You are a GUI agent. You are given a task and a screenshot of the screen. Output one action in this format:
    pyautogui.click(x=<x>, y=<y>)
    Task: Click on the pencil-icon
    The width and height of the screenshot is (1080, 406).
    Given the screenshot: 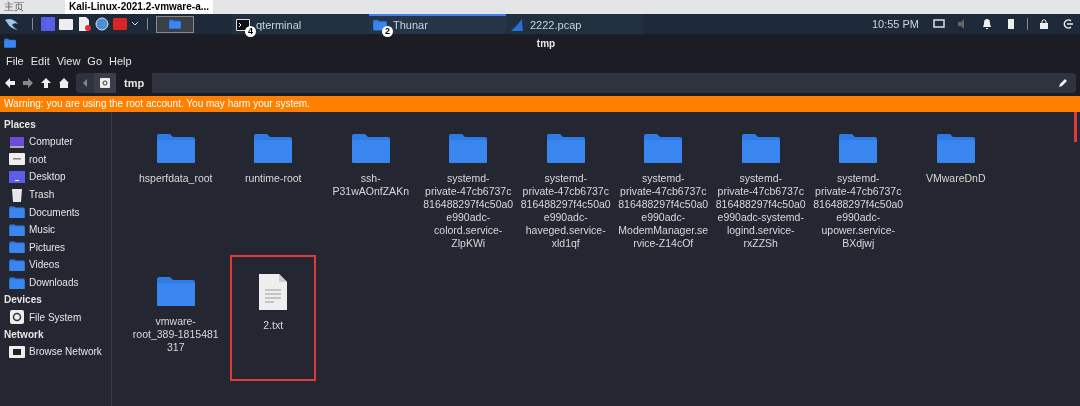 What is the action you would take?
    pyautogui.click(x=1063, y=83)
    